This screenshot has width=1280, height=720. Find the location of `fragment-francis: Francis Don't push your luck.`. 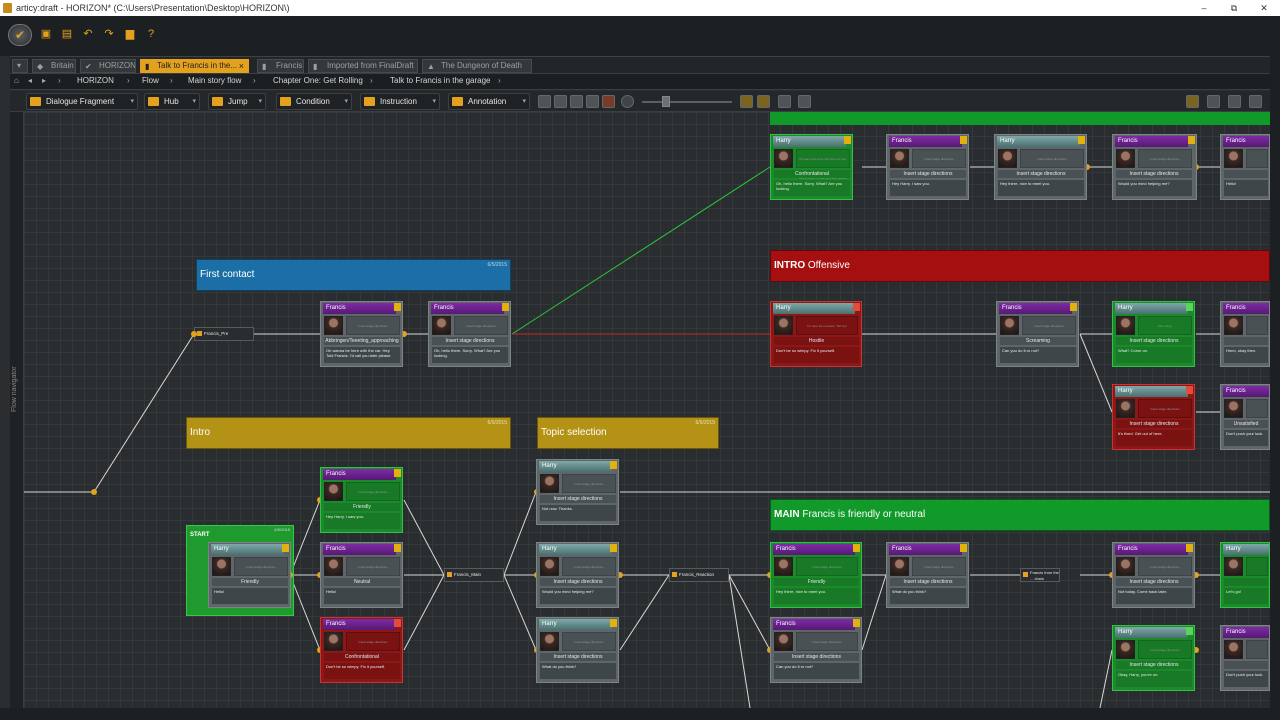

fragment-francis: Francis Don't push your luck. is located at coordinates (1245, 658).